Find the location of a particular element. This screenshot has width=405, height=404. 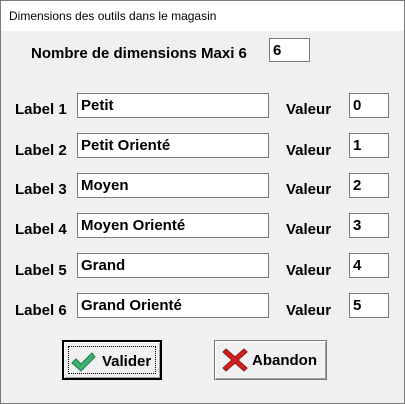

row-5-value-label: Valeur is located at coordinates (309, 270).